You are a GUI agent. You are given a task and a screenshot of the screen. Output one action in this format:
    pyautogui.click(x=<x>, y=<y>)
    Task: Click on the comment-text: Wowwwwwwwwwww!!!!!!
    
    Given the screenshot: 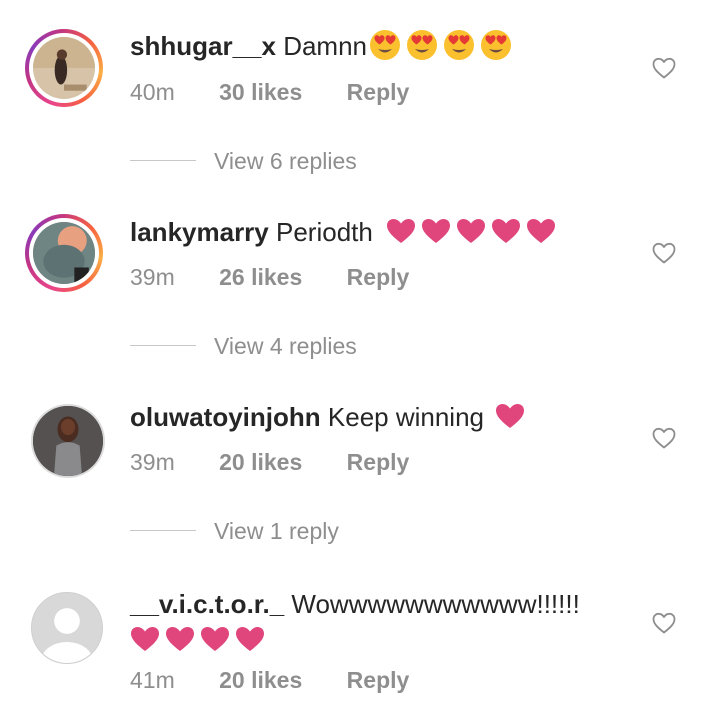 What is the action you would take?
    pyautogui.click(x=435, y=604)
    